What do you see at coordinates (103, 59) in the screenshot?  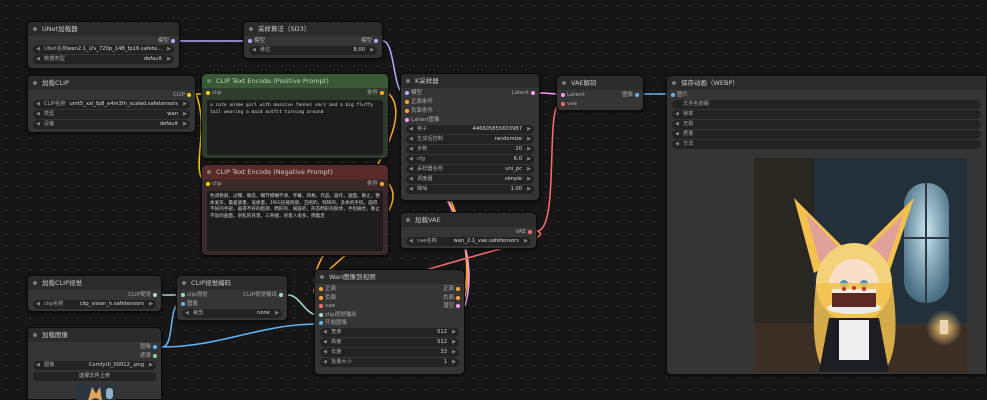 I see `dtype-combo: ◀ 数据类型 default ▶` at bounding box center [103, 59].